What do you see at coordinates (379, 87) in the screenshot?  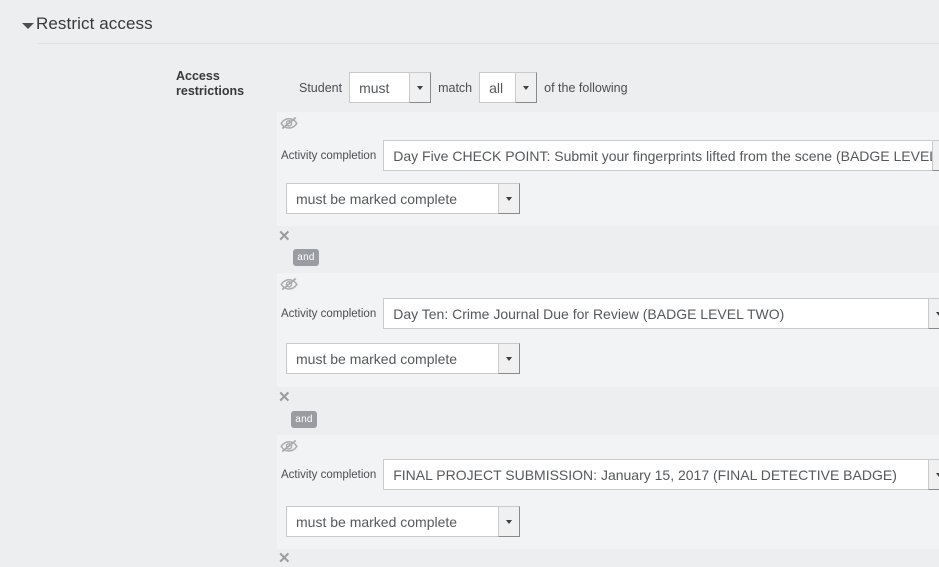 I see `operator-select-value: must` at bounding box center [379, 87].